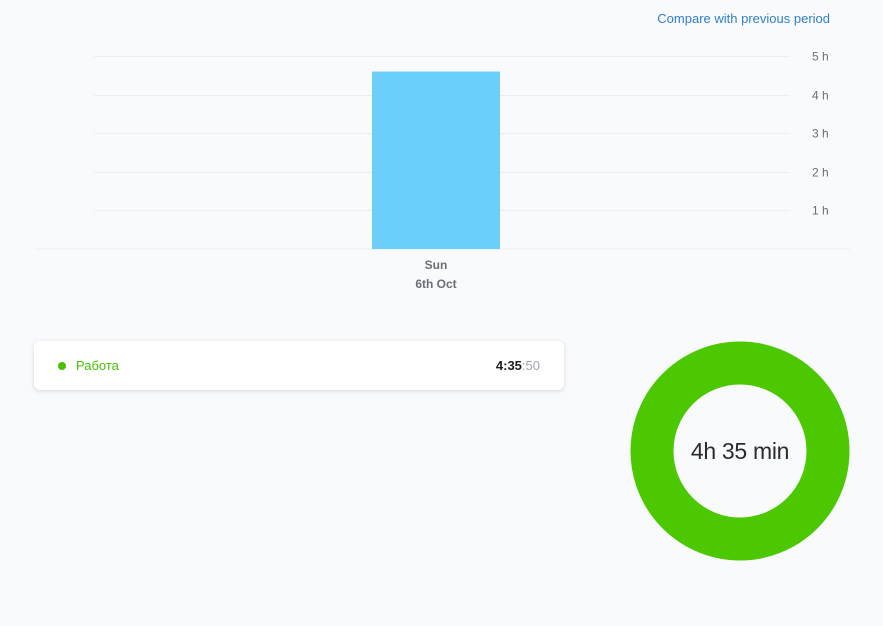 The width and height of the screenshot is (883, 626). Describe the element at coordinates (820, 57) in the screenshot. I see `y-tick-label: 5 h` at that location.